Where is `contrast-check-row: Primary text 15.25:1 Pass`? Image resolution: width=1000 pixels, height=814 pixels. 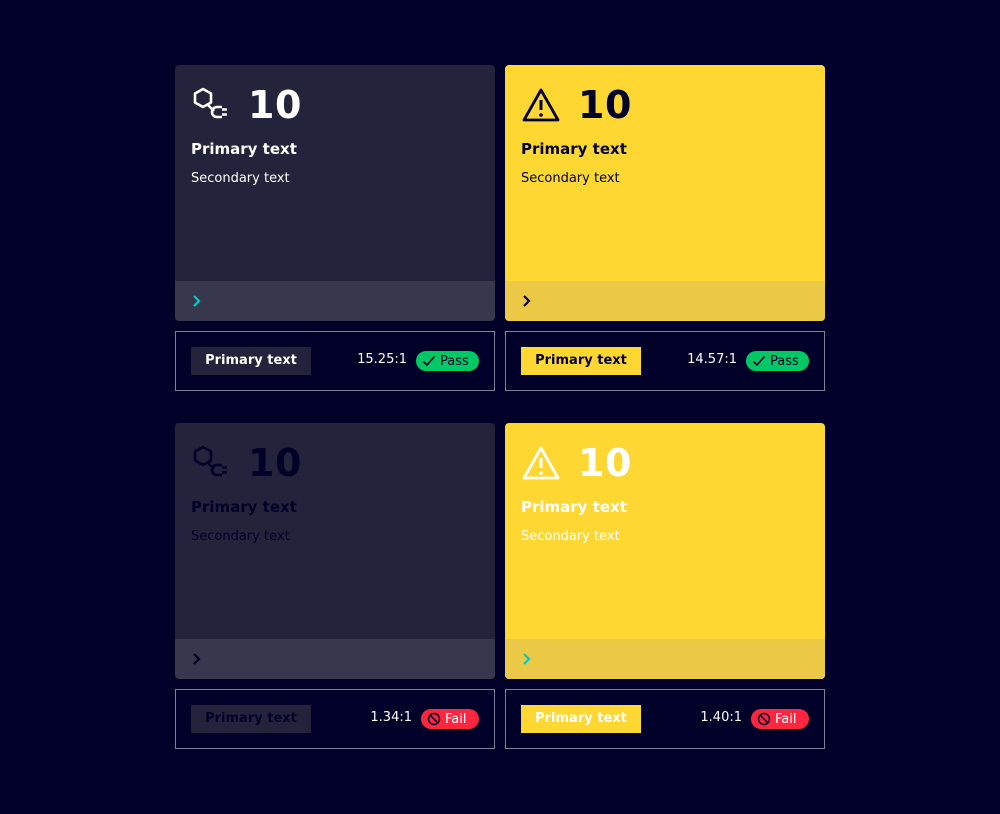 contrast-check-row: Primary text 15.25:1 Pass is located at coordinates (335, 361).